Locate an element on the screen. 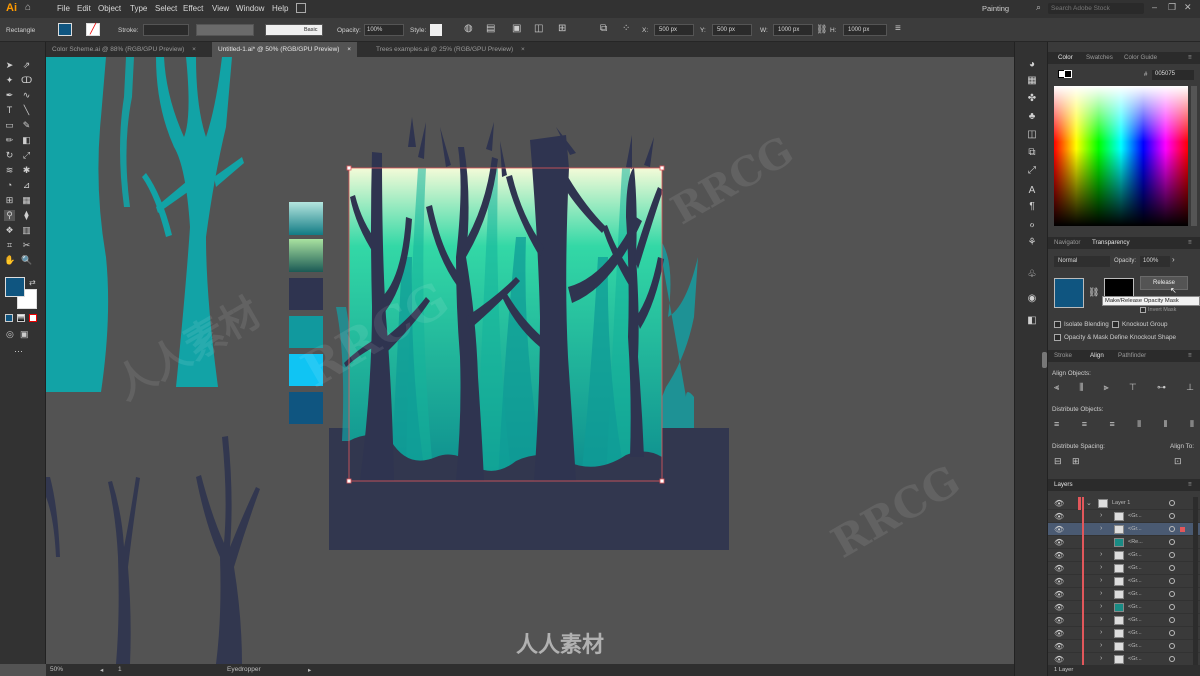 The height and width of the screenshot is (676, 1200). swap-colors-icon: ⇄ is located at coordinates (32, 282).